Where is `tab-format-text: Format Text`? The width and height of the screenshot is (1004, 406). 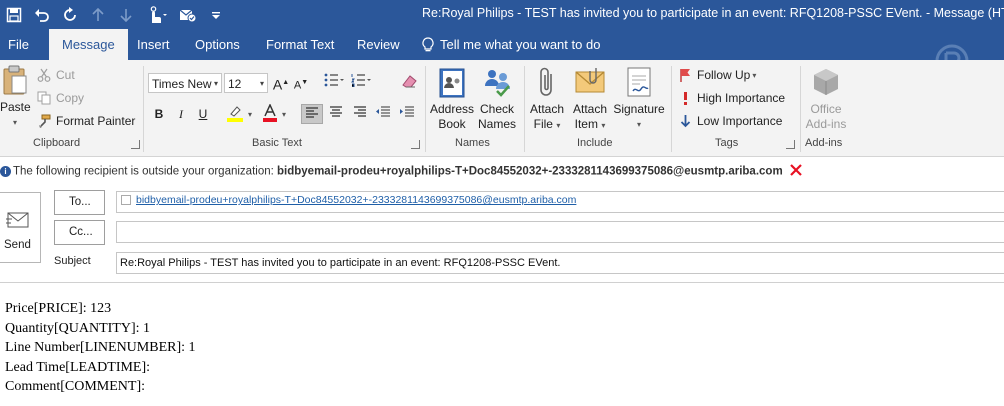 tab-format-text: Format Text is located at coordinates (300, 44).